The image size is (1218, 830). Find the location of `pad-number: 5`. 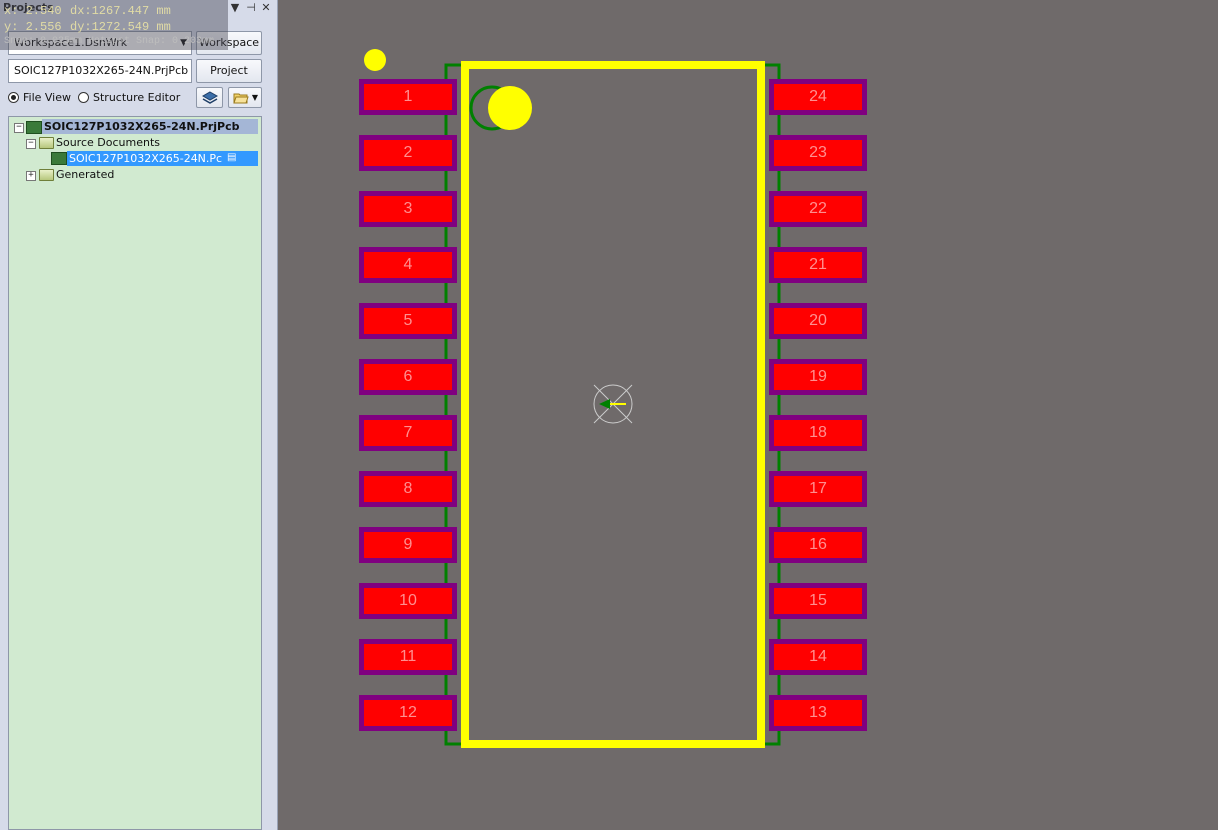

pad-number: 5 is located at coordinates (408, 321).